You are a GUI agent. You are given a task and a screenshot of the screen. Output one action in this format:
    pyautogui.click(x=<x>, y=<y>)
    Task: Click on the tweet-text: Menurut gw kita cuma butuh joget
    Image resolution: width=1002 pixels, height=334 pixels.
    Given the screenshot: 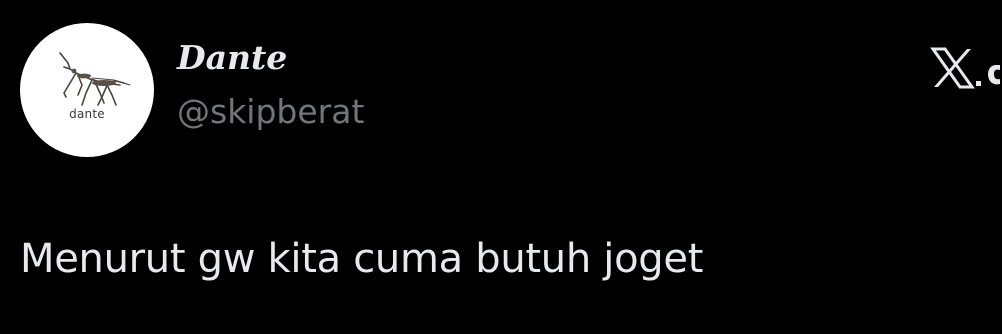 What is the action you would take?
    pyautogui.click(x=362, y=259)
    